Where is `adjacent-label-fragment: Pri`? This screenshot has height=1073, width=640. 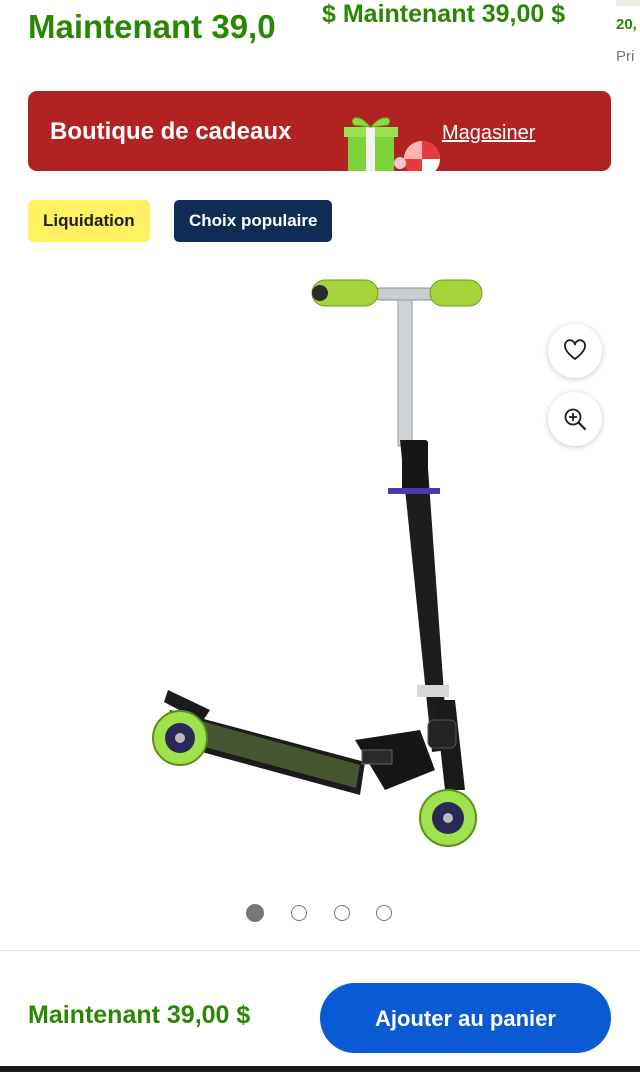 adjacent-label-fragment: Pri is located at coordinates (625, 56).